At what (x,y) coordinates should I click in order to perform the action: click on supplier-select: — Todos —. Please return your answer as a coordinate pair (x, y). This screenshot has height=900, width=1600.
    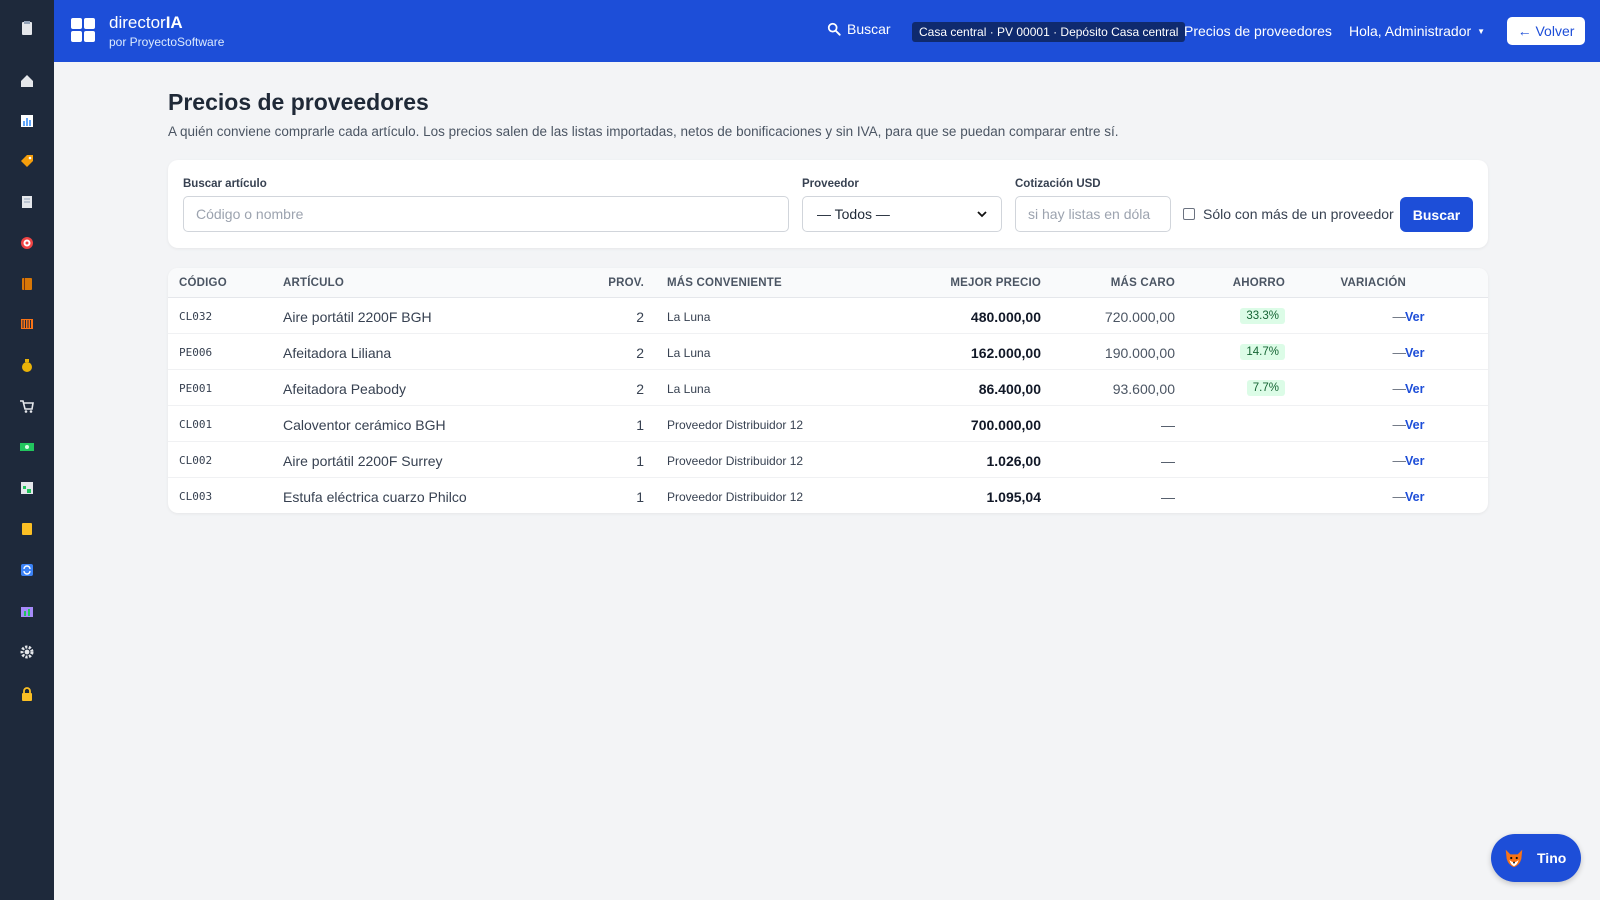
    Looking at the image, I should click on (902, 214).